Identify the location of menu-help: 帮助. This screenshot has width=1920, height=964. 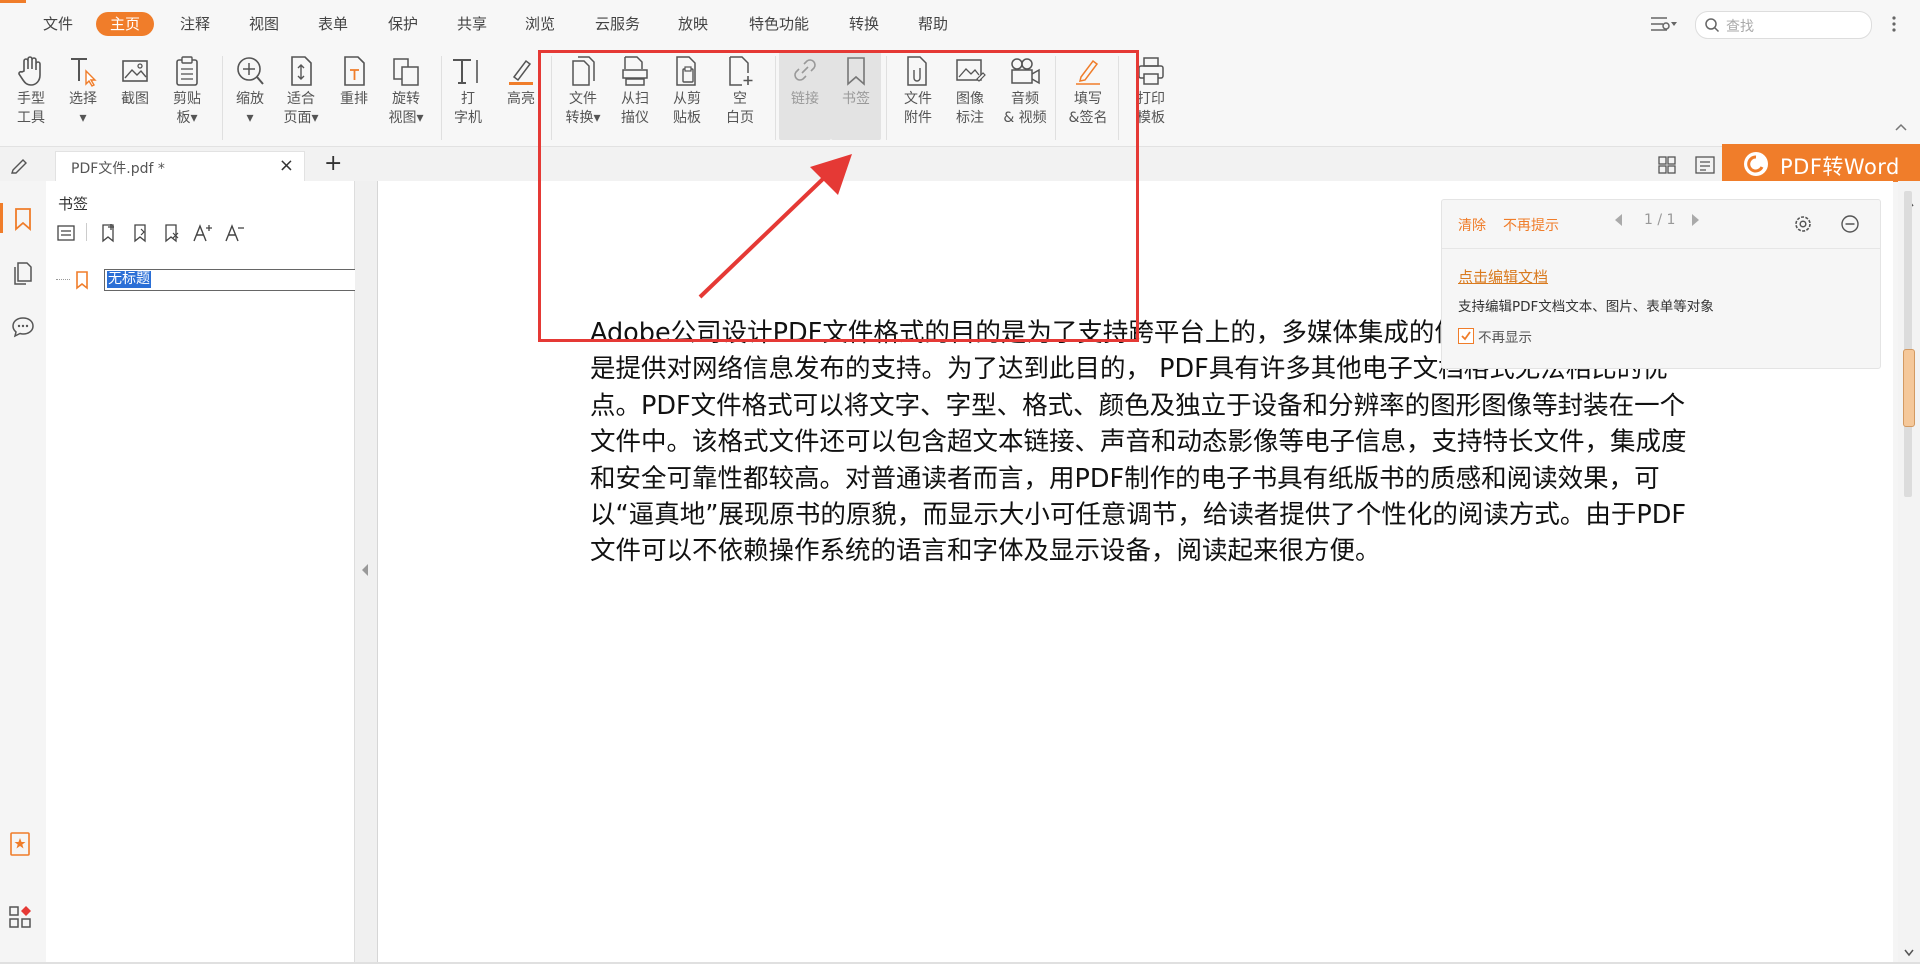
(933, 24).